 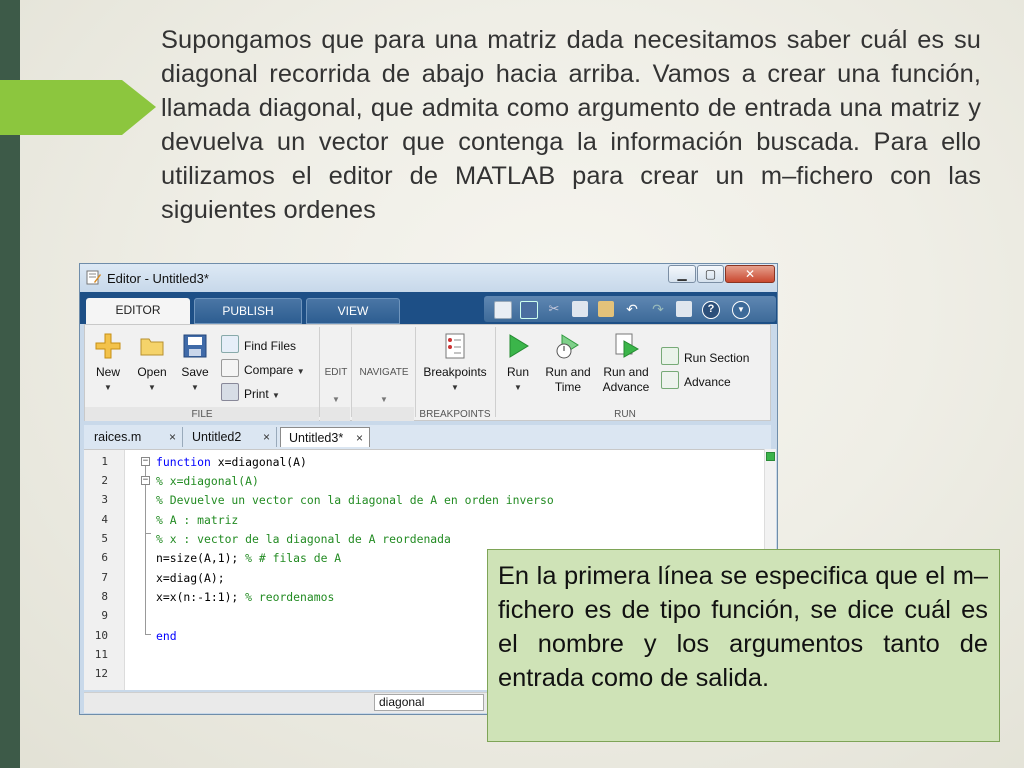 I want to click on code-line: n=size(A,1); % # filas de A, so click(x=249, y=558).